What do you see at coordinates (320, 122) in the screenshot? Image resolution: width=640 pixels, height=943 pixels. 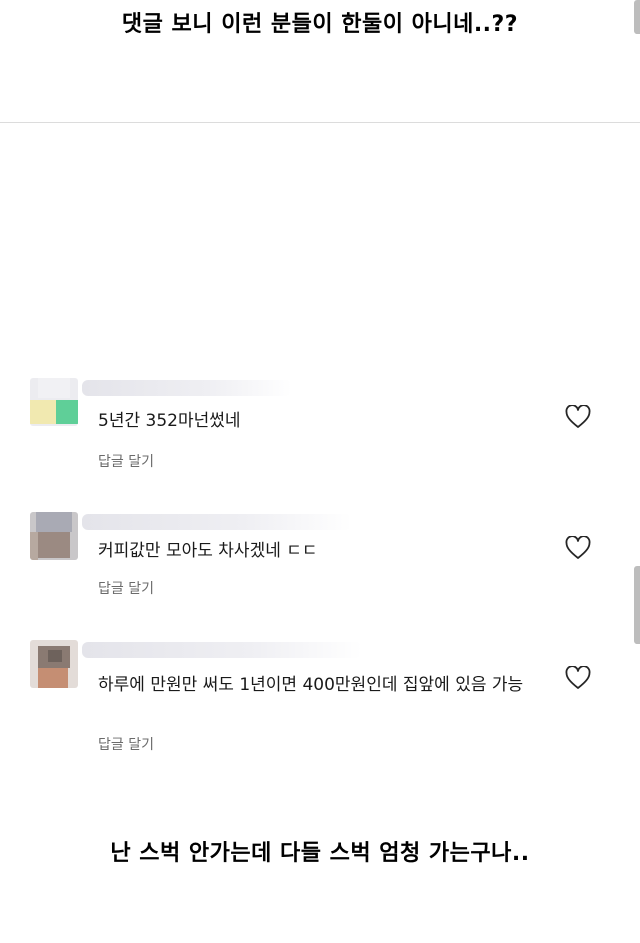 I see `divider` at bounding box center [320, 122].